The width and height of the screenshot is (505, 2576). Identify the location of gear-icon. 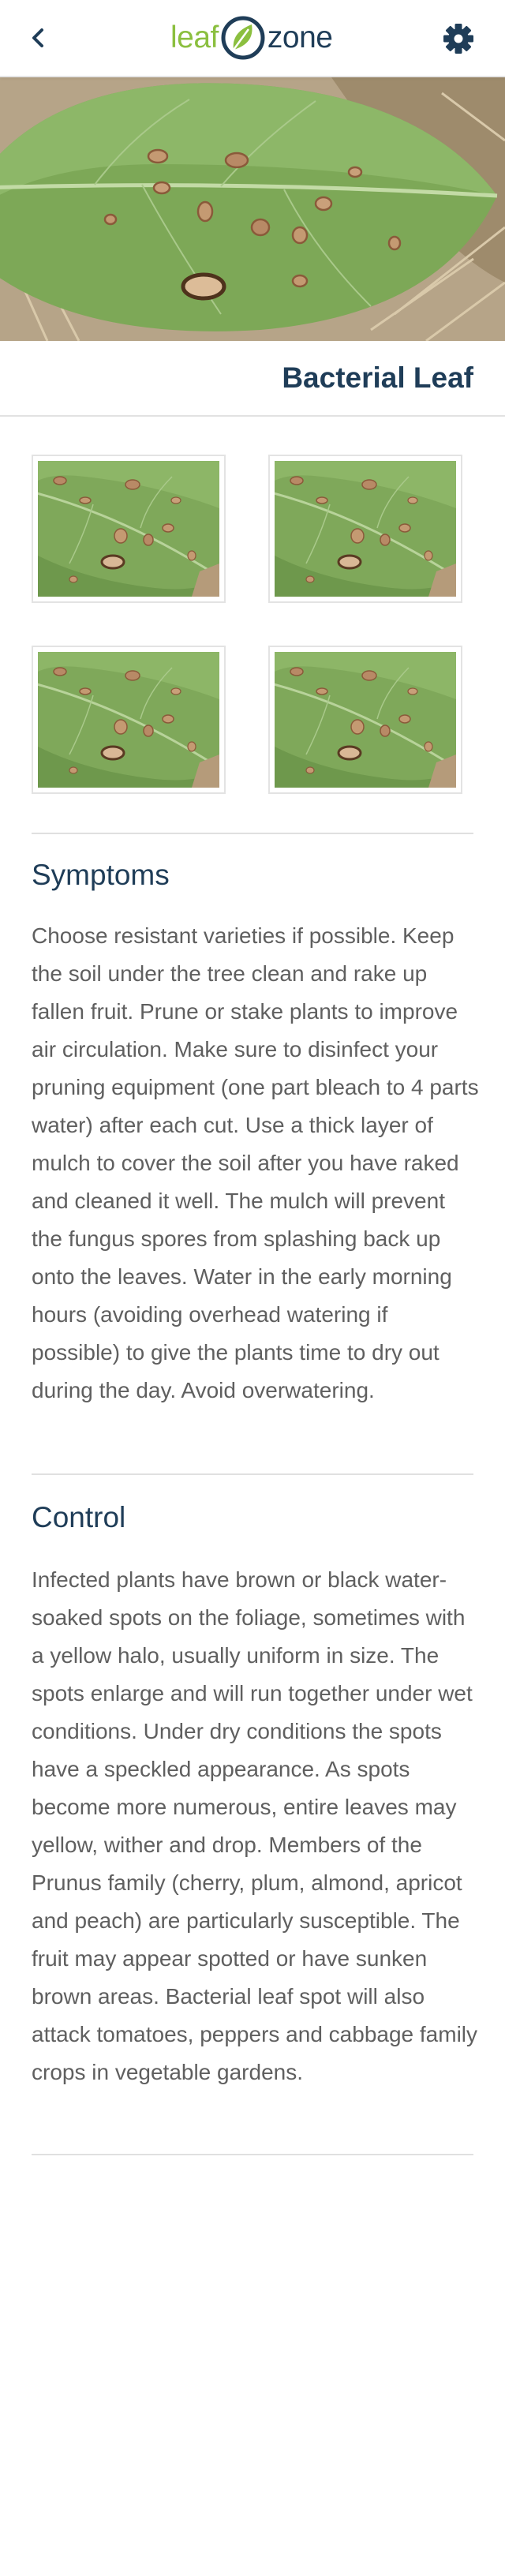
(458, 39).